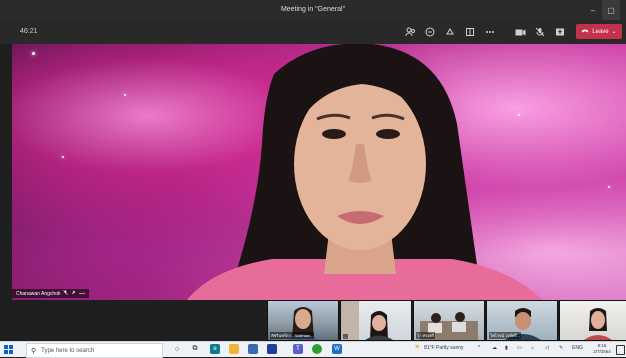  Describe the element at coordinates (73, 293) in the screenshot. I see `pin-icon` at that location.